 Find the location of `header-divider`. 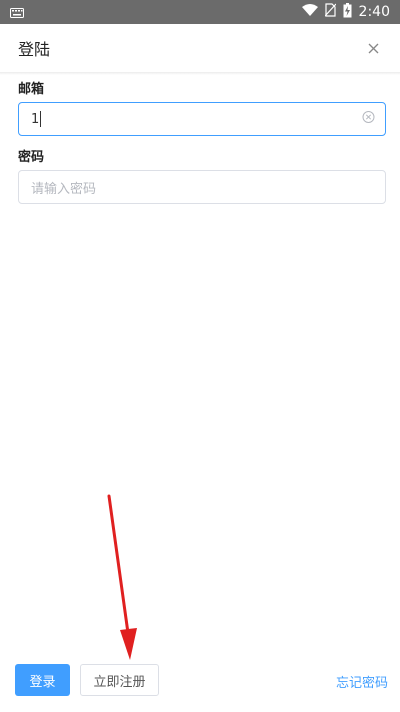

header-divider is located at coordinates (200, 73).